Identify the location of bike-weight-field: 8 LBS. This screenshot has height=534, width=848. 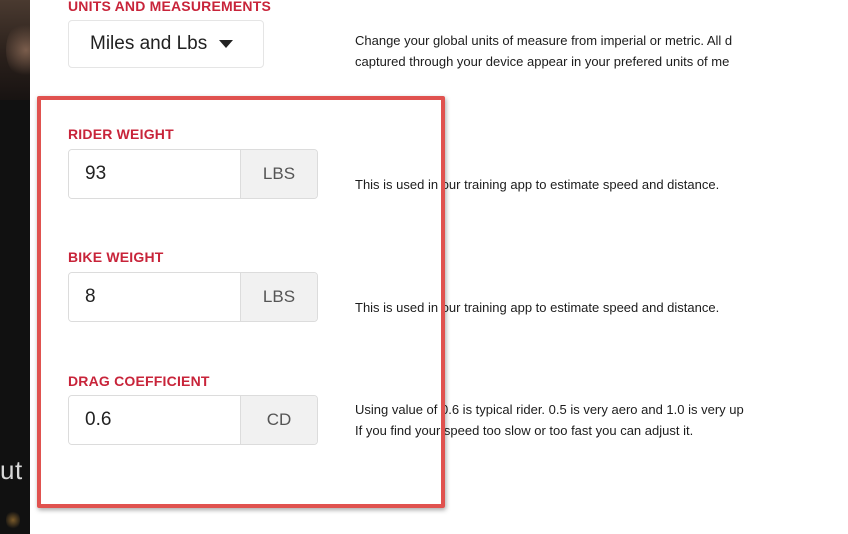
(193, 297).